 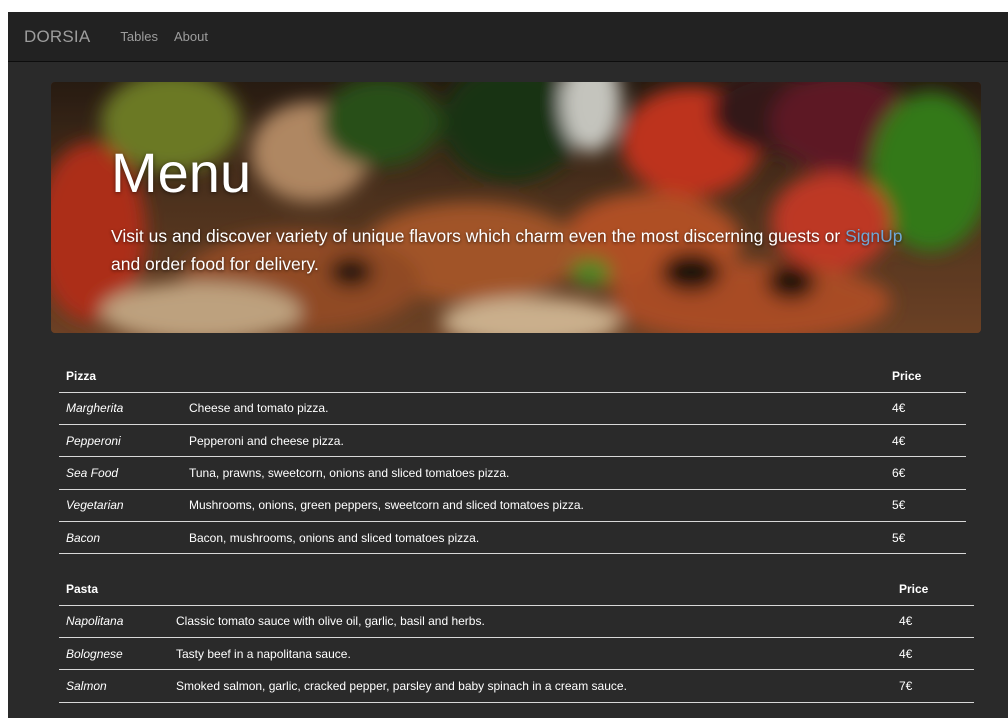 I want to click on item-name: Vegetarian, so click(x=120, y=506).